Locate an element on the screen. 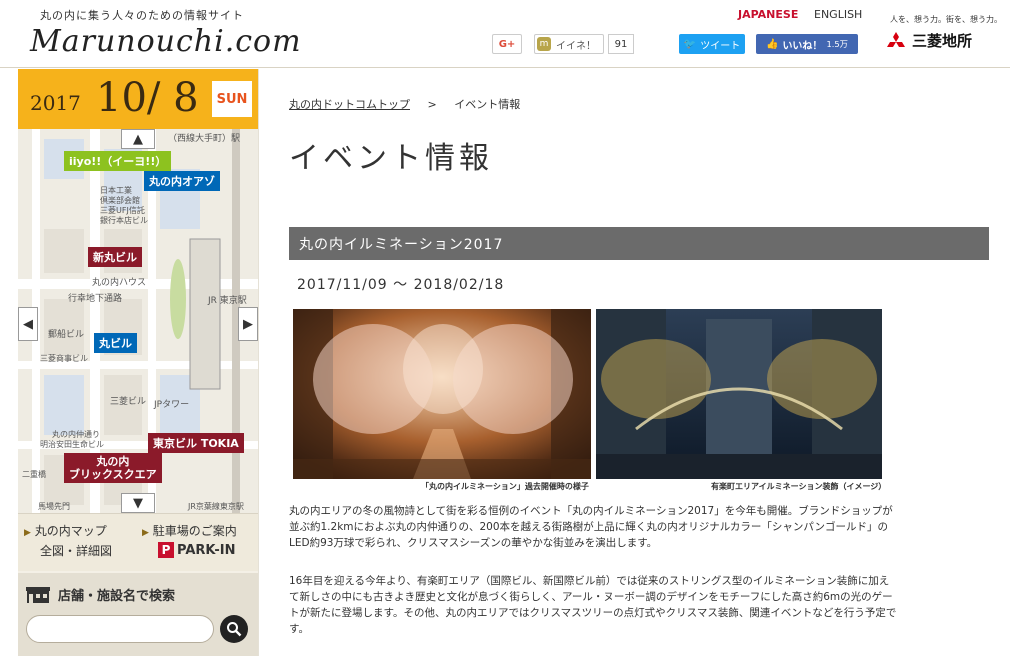 The image size is (1010, 656). map-tag-tokia: 東京ビル TOKIA is located at coordinates (196, 443).